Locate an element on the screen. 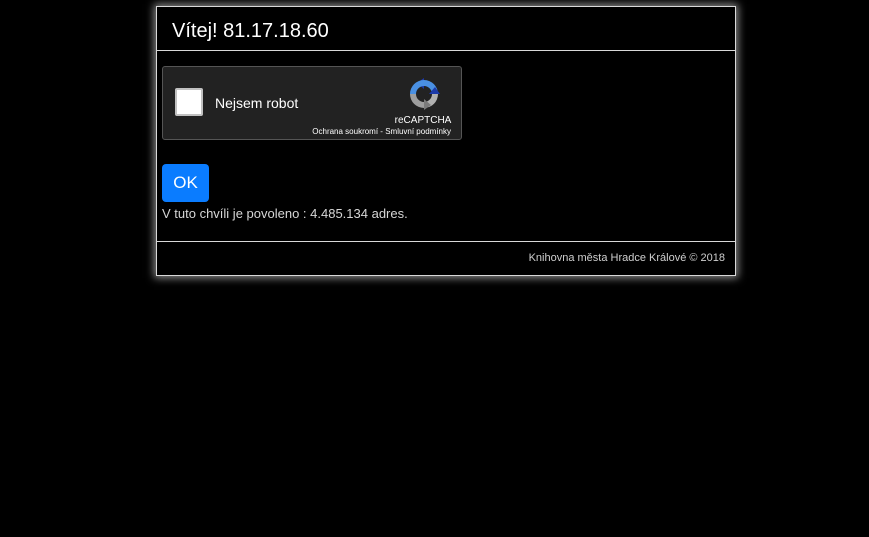 The height and width of the screenshot is (537, 869). recaptcha-logo-icon is located at coordinates (425, 94).